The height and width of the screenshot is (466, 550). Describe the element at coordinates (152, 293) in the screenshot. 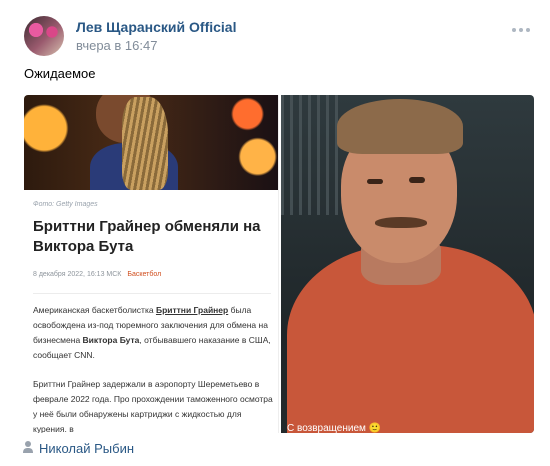

I see `divider` at that location.